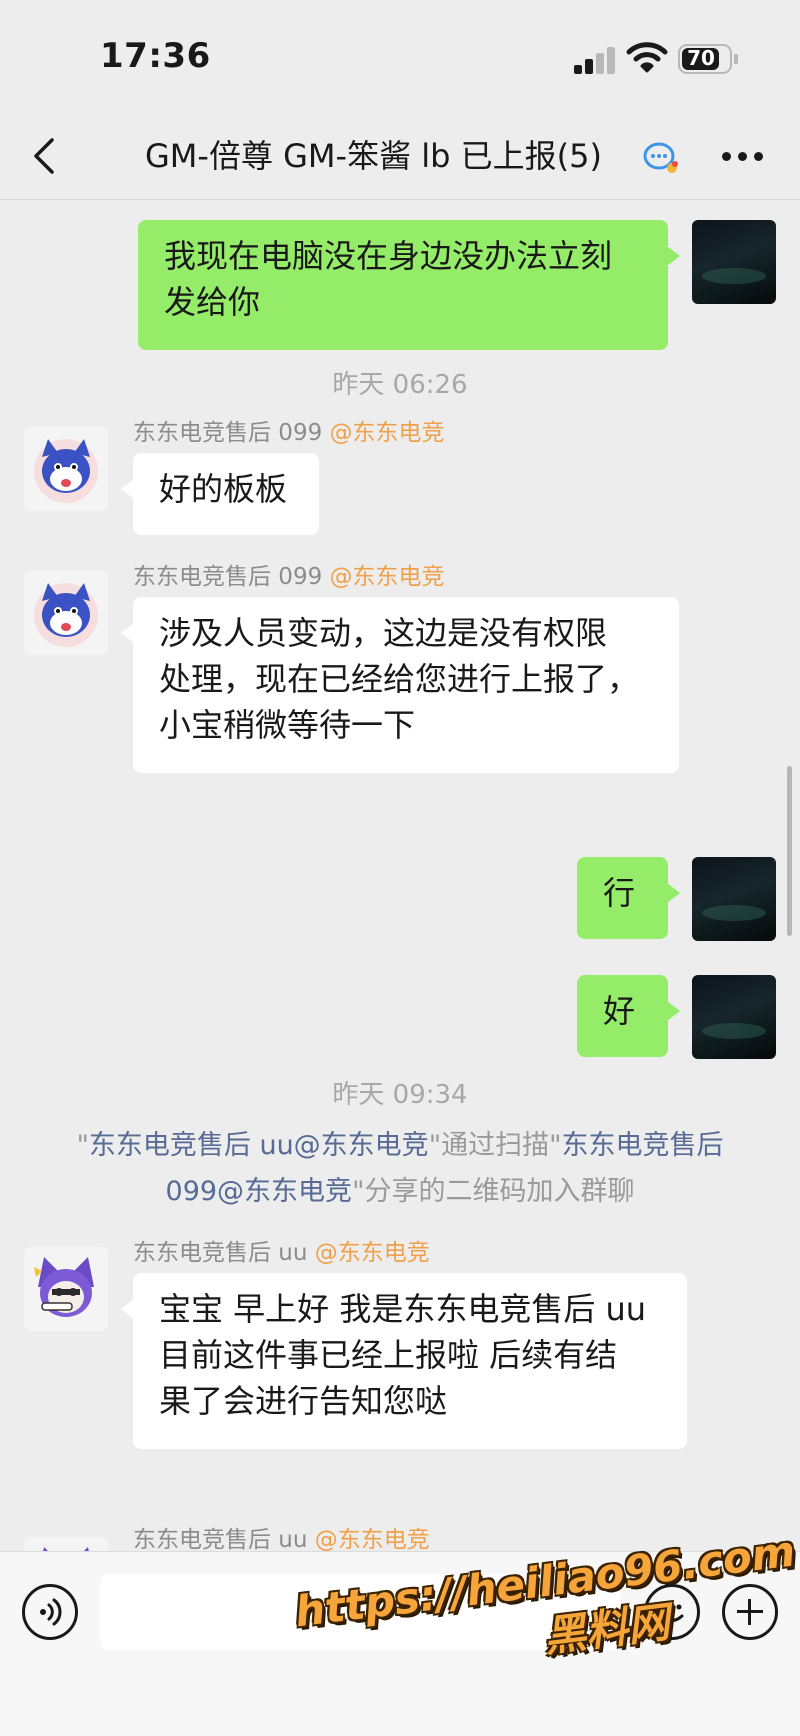  Describe the element at coordinates (409, 285) in the screenshot. I see `message-bubble-self: 我现在电脑没在身边没办法立刻 发给你` at that location.